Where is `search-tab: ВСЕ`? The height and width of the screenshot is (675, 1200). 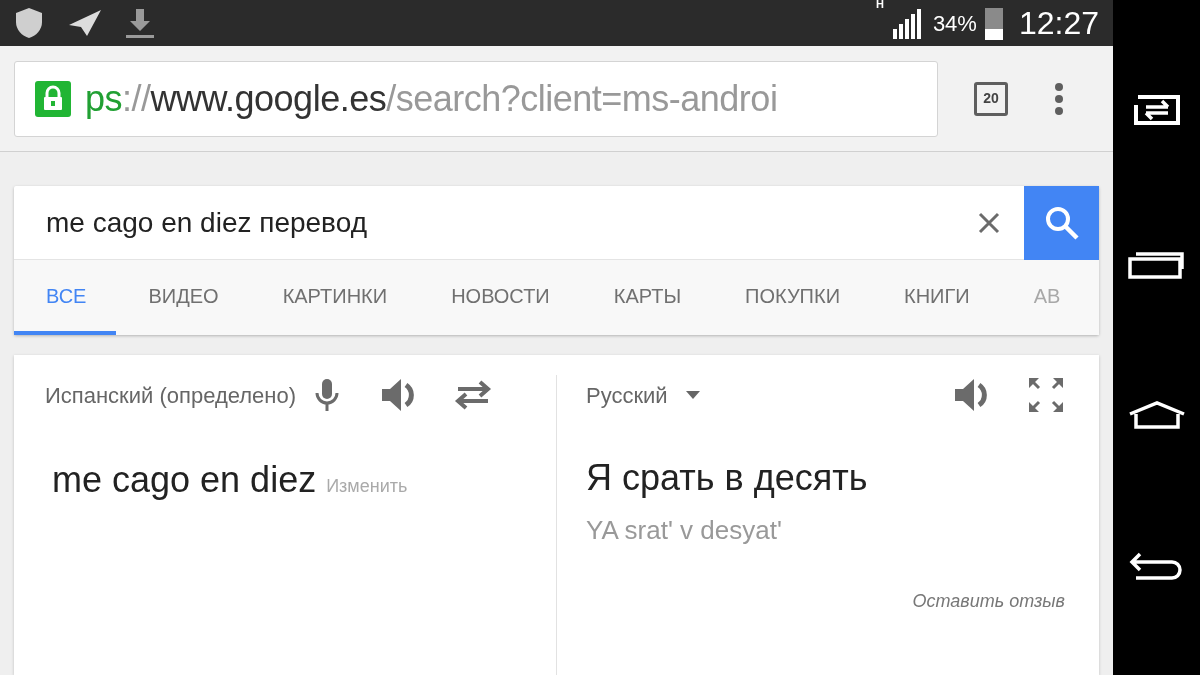
search-tab: ВСЕ is located at coordinates (65, 297).